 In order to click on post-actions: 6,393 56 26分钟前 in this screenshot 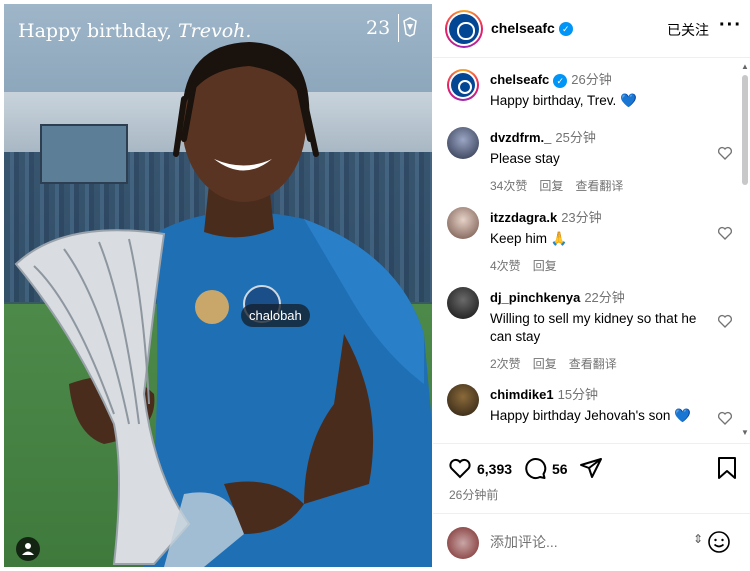, I will do `click(591, 478)`.